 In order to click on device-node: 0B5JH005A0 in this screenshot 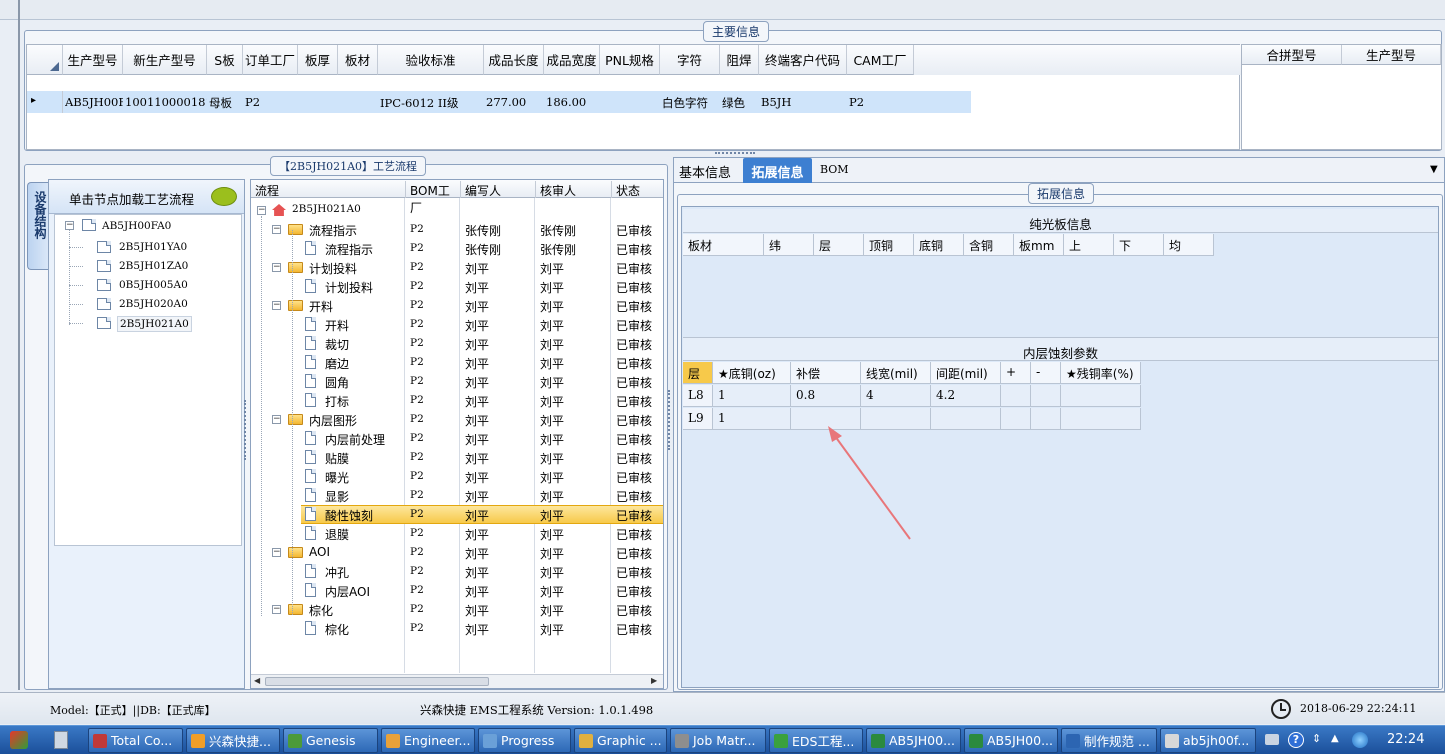, I will do `click(153, 285)`.